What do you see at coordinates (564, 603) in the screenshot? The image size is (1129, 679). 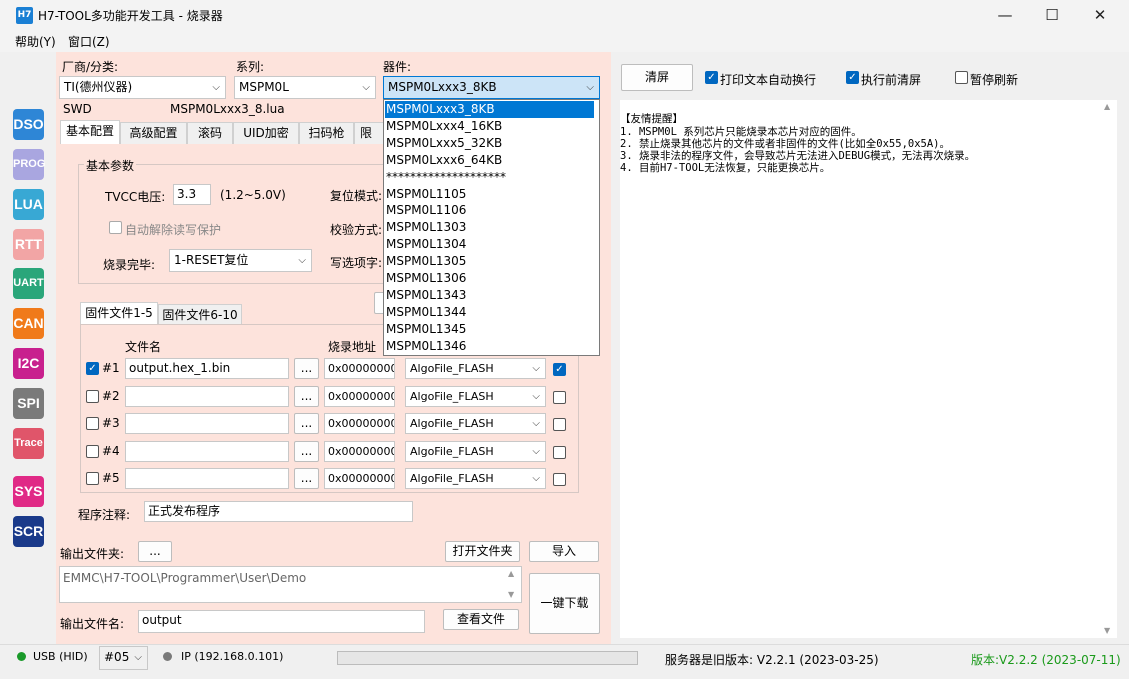 I see `one-click-download-button: 一键下载` at bounding box center [564, 603].